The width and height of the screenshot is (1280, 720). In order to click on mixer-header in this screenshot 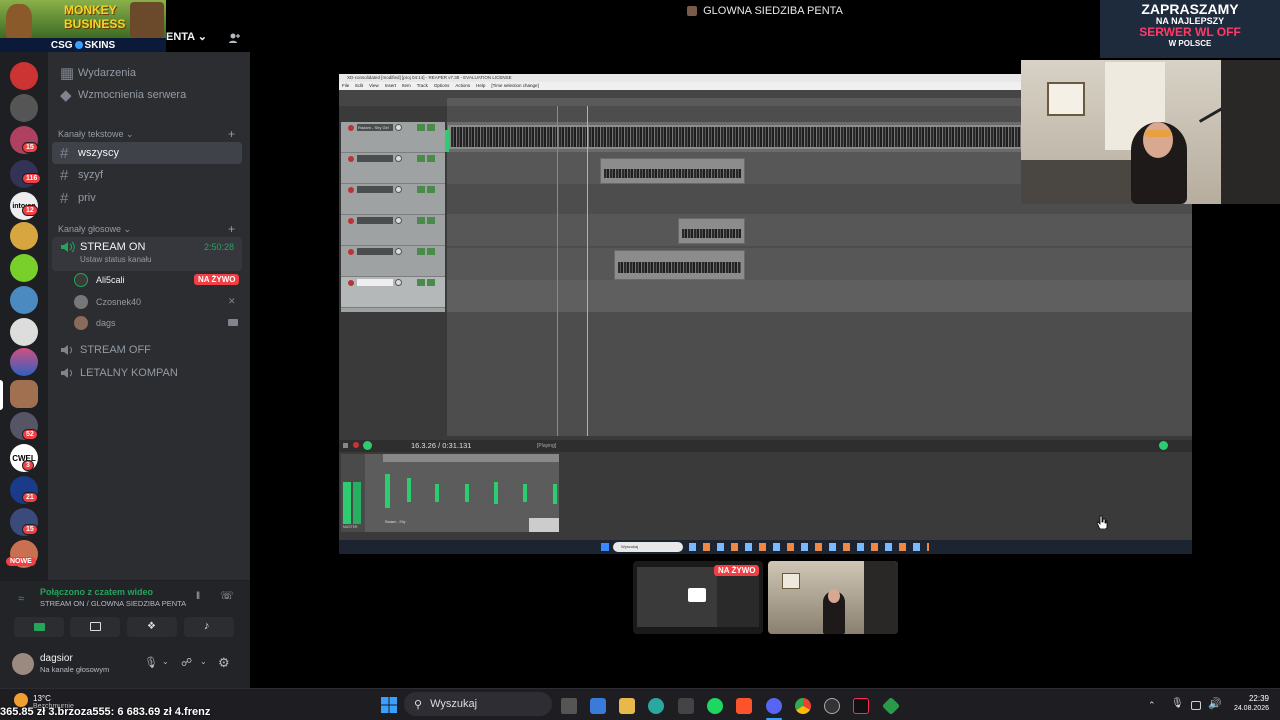, I will do `click(471, 458)`.